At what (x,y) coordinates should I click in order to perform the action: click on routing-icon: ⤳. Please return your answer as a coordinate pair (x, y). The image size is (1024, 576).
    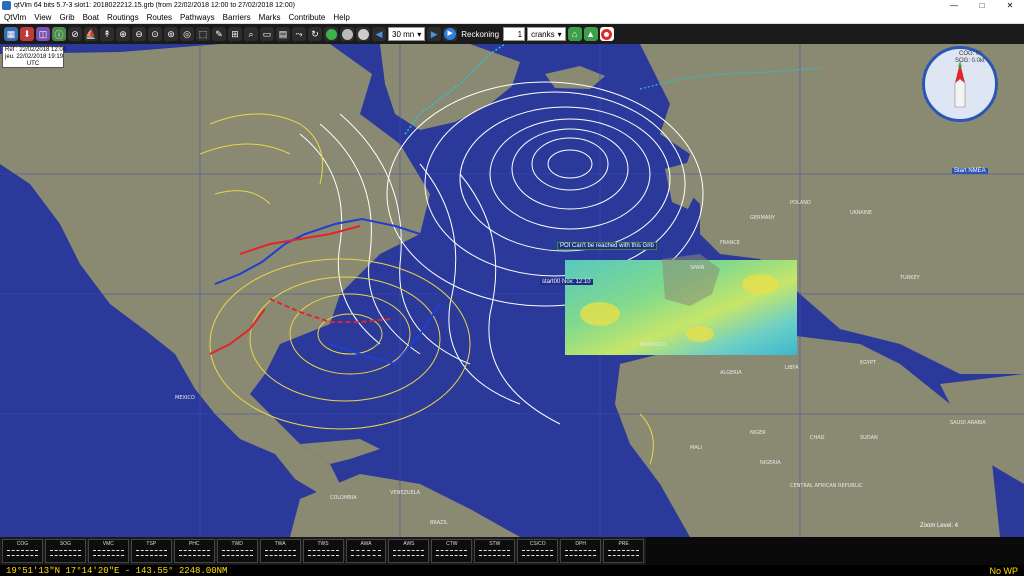
    Looking at the image, I should click on (299, 34).